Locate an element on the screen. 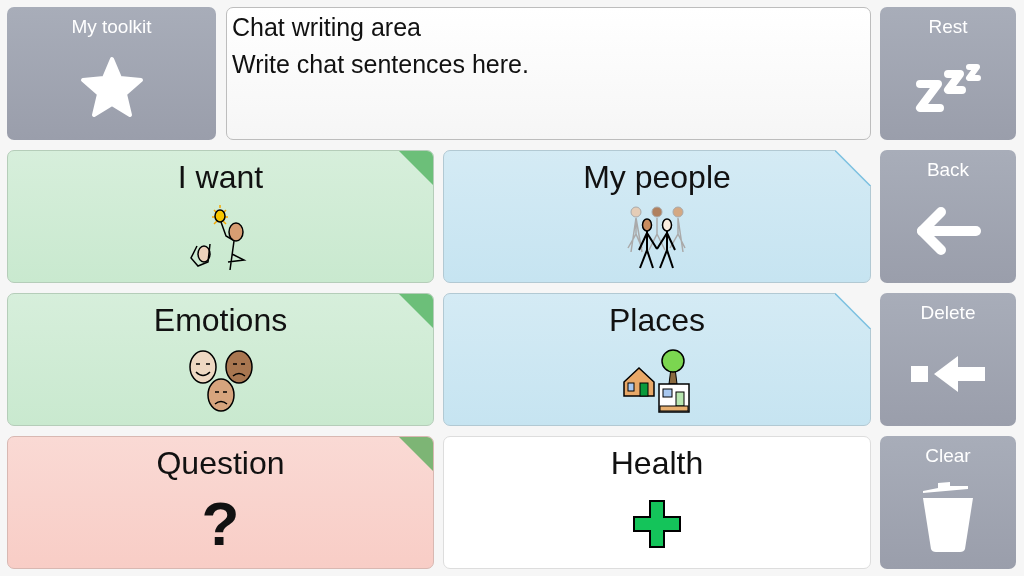 This screenshot has height=576, width=1024. category-tile: Places is located at coordinates (657, 359).